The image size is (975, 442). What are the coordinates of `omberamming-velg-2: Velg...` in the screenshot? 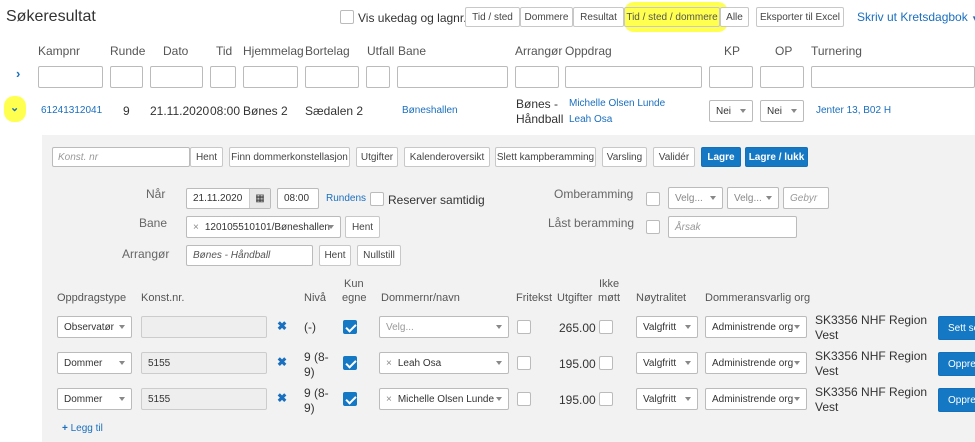 It's located at (753, 198).